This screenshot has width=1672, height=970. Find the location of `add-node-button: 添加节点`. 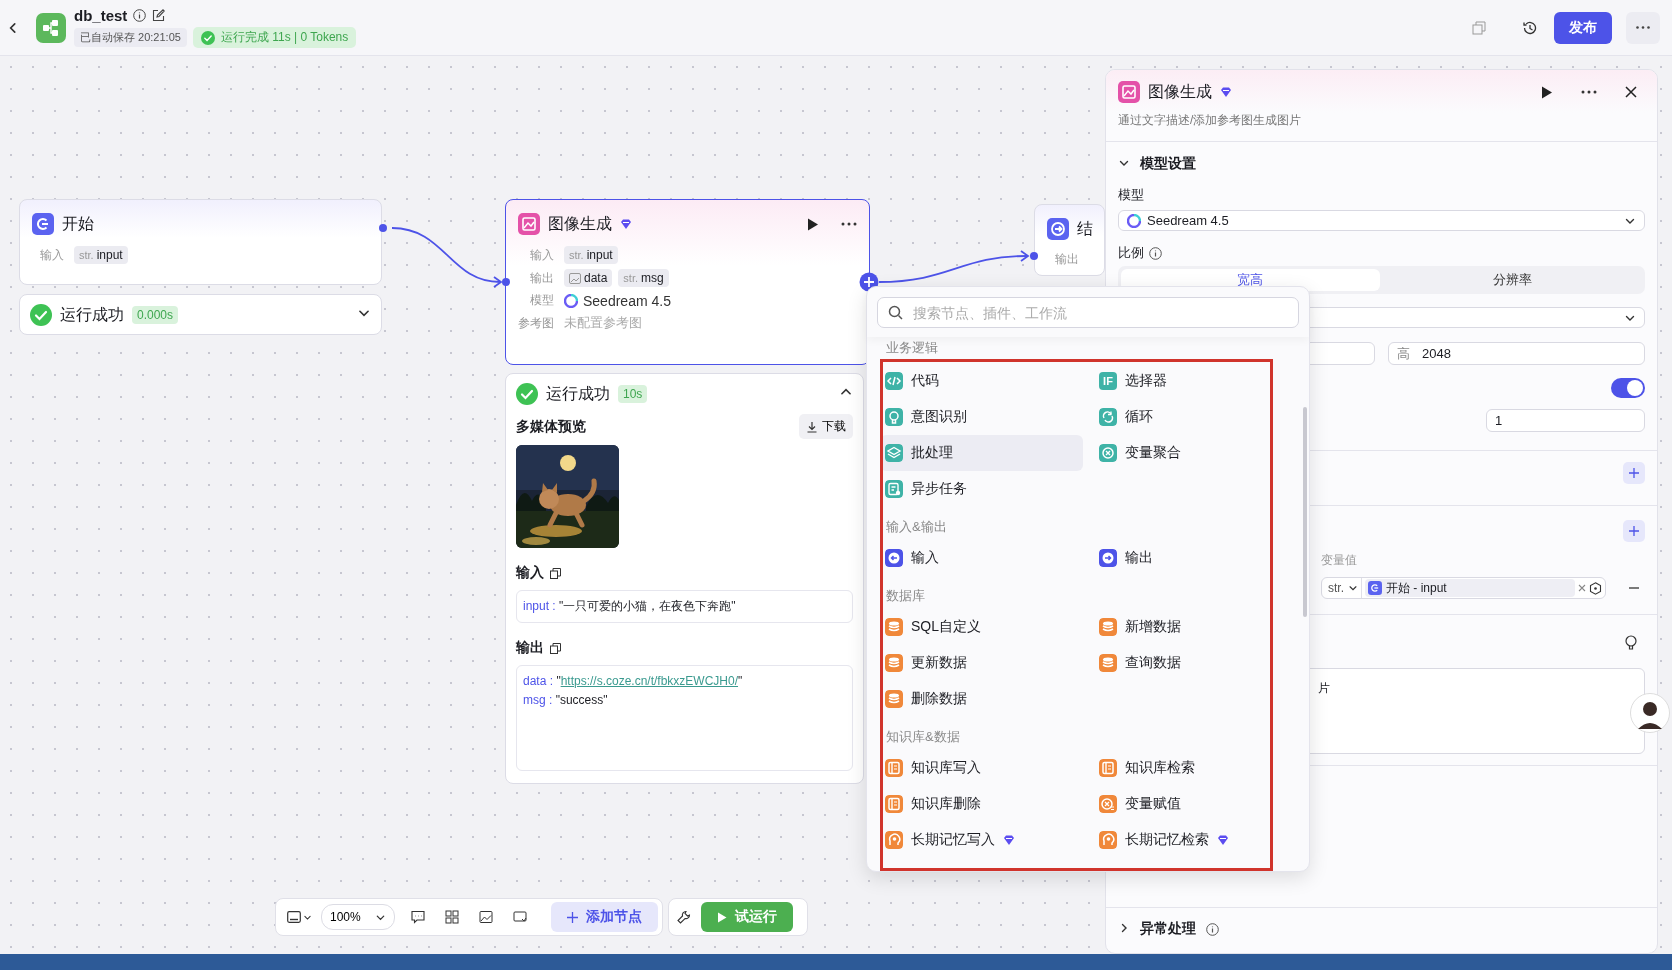

add-node-button: 添加节点 is located at coordinates (604, 917).